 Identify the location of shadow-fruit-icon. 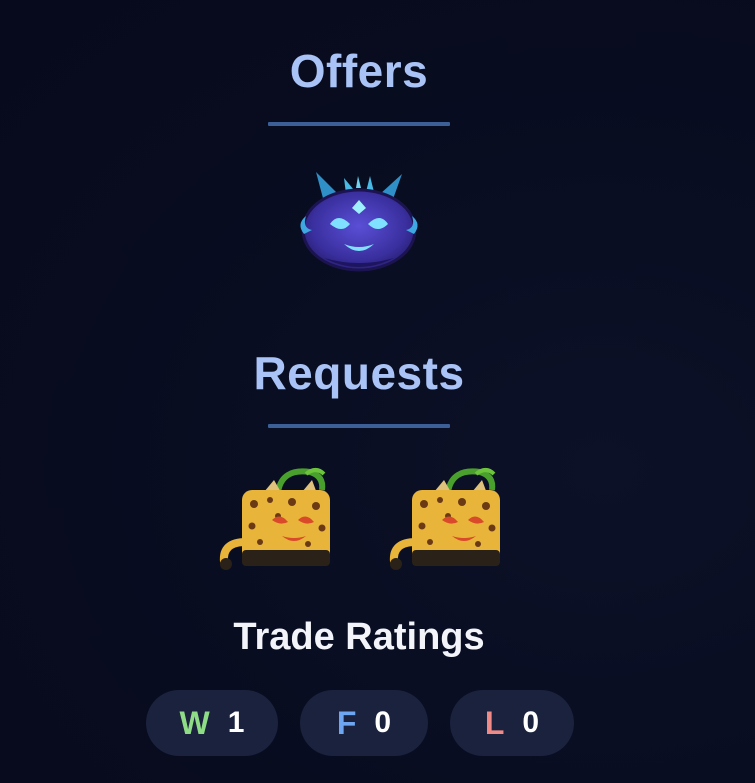
(359, 222).